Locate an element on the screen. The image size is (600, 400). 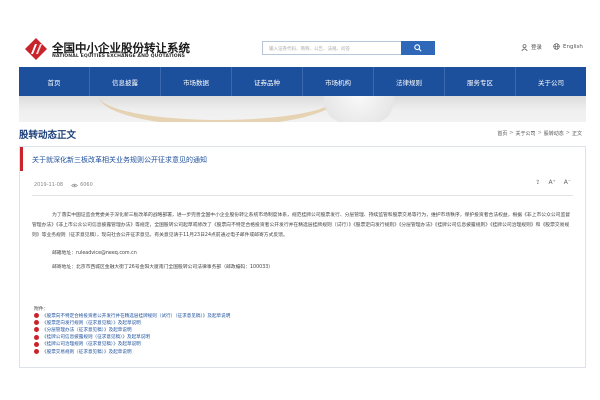
article-views: 6060 is located at coordinates (82, 185).